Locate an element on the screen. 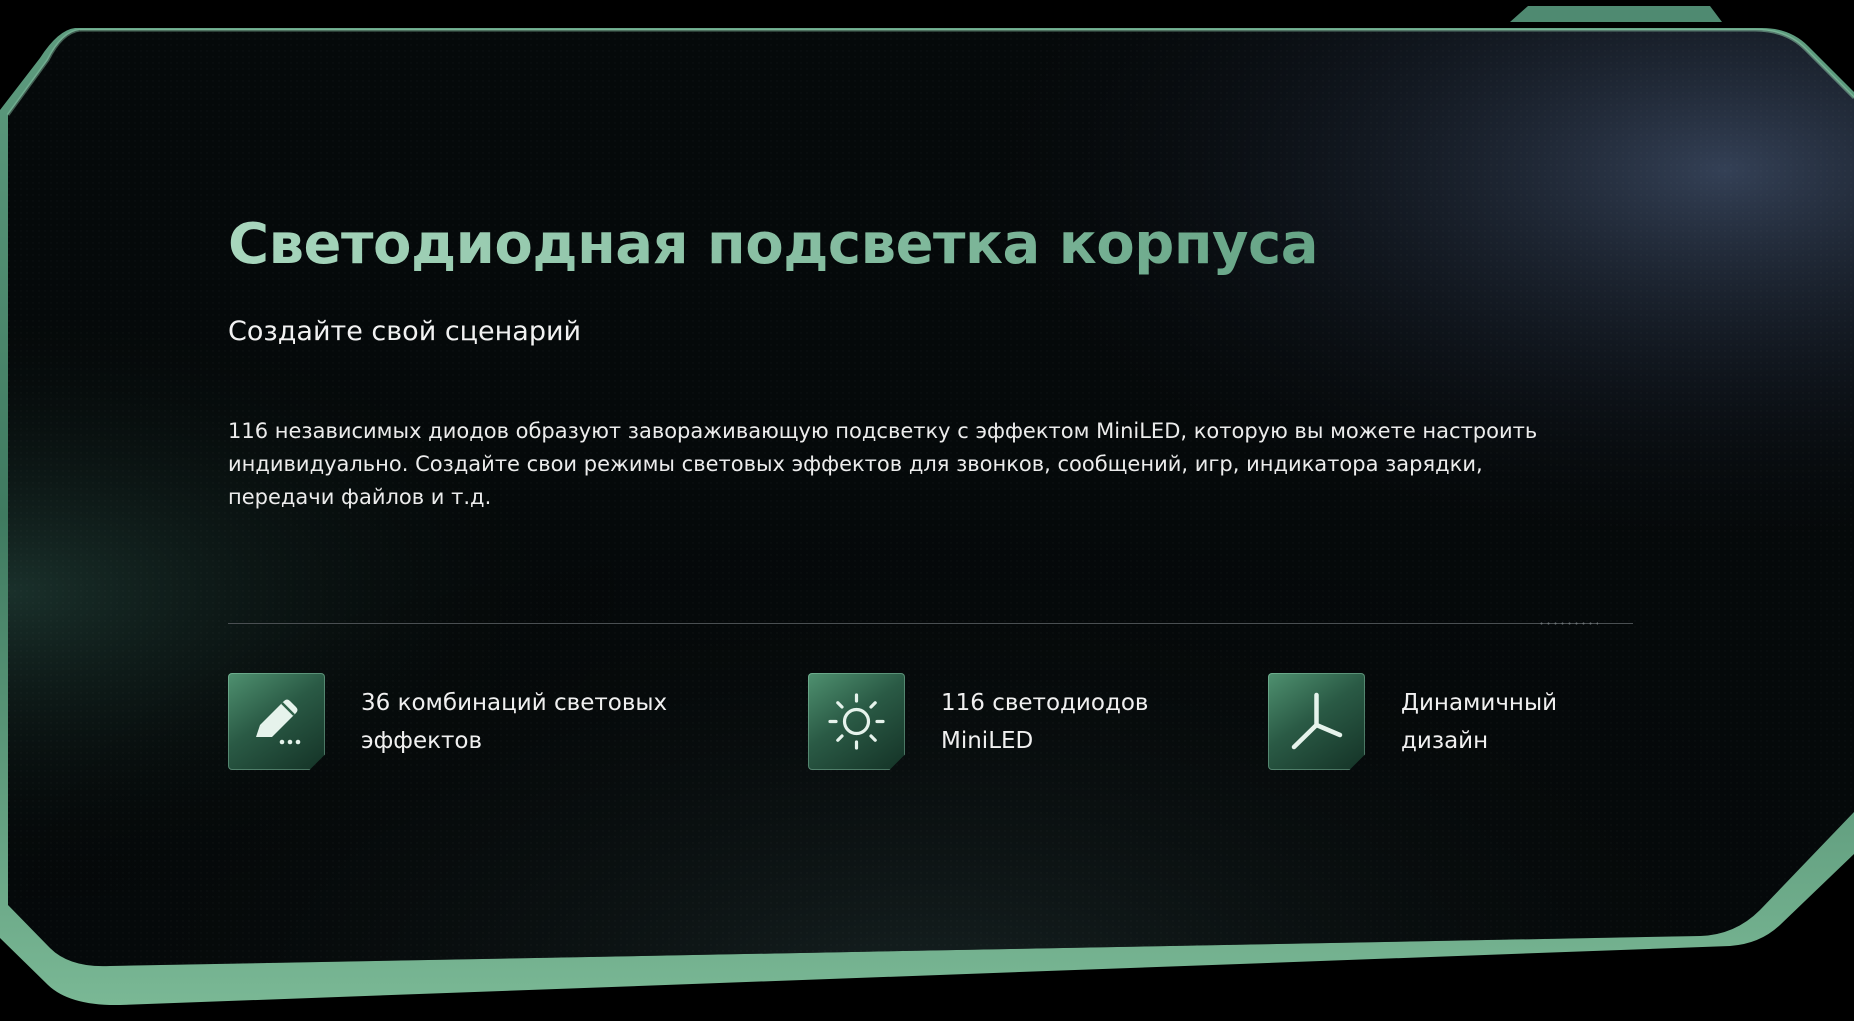  feature-label-line1: Динамичный is located at coordinates (1479, 703).